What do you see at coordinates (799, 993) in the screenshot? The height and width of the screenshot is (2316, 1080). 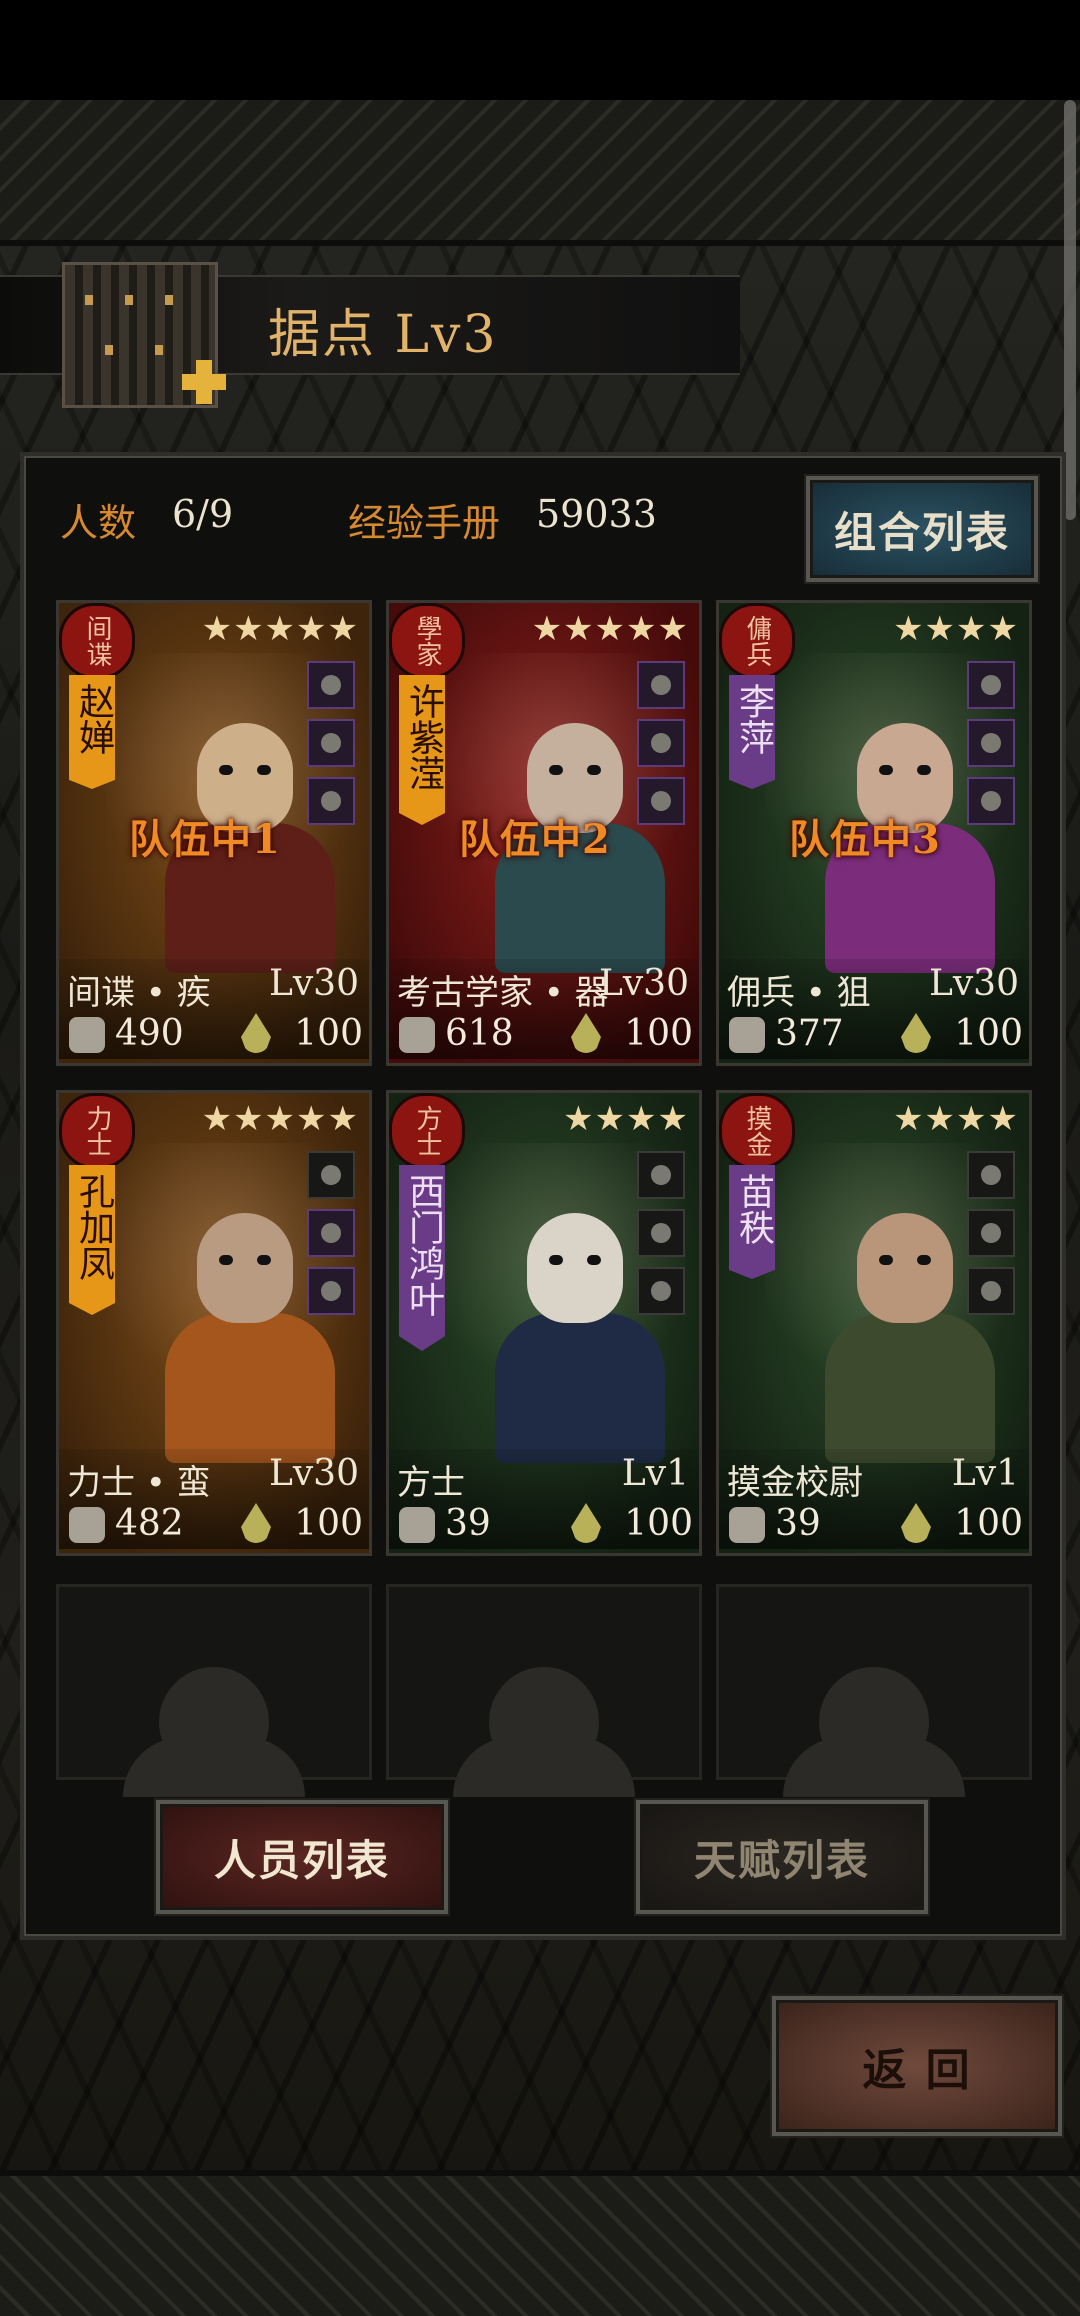 I see `class-label: 佣兵 • 狙` at bounding box center [799, 993].